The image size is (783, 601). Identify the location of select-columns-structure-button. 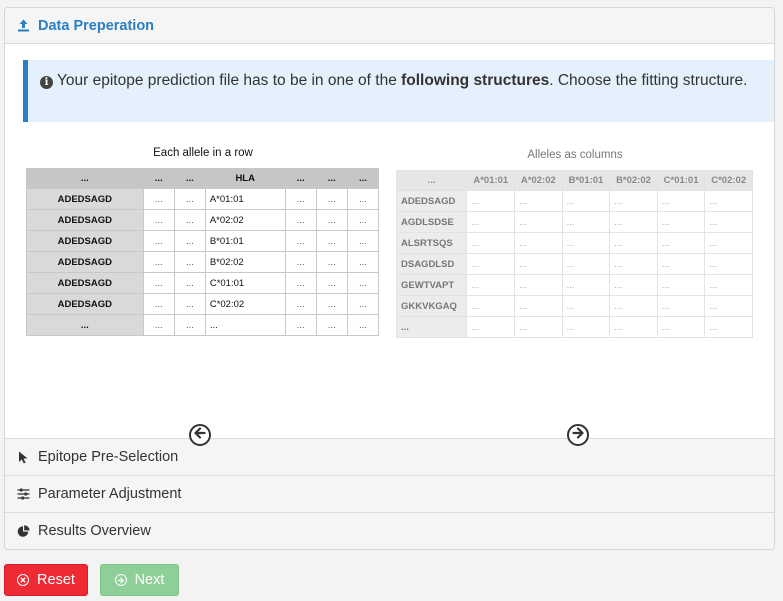
(578, 435).